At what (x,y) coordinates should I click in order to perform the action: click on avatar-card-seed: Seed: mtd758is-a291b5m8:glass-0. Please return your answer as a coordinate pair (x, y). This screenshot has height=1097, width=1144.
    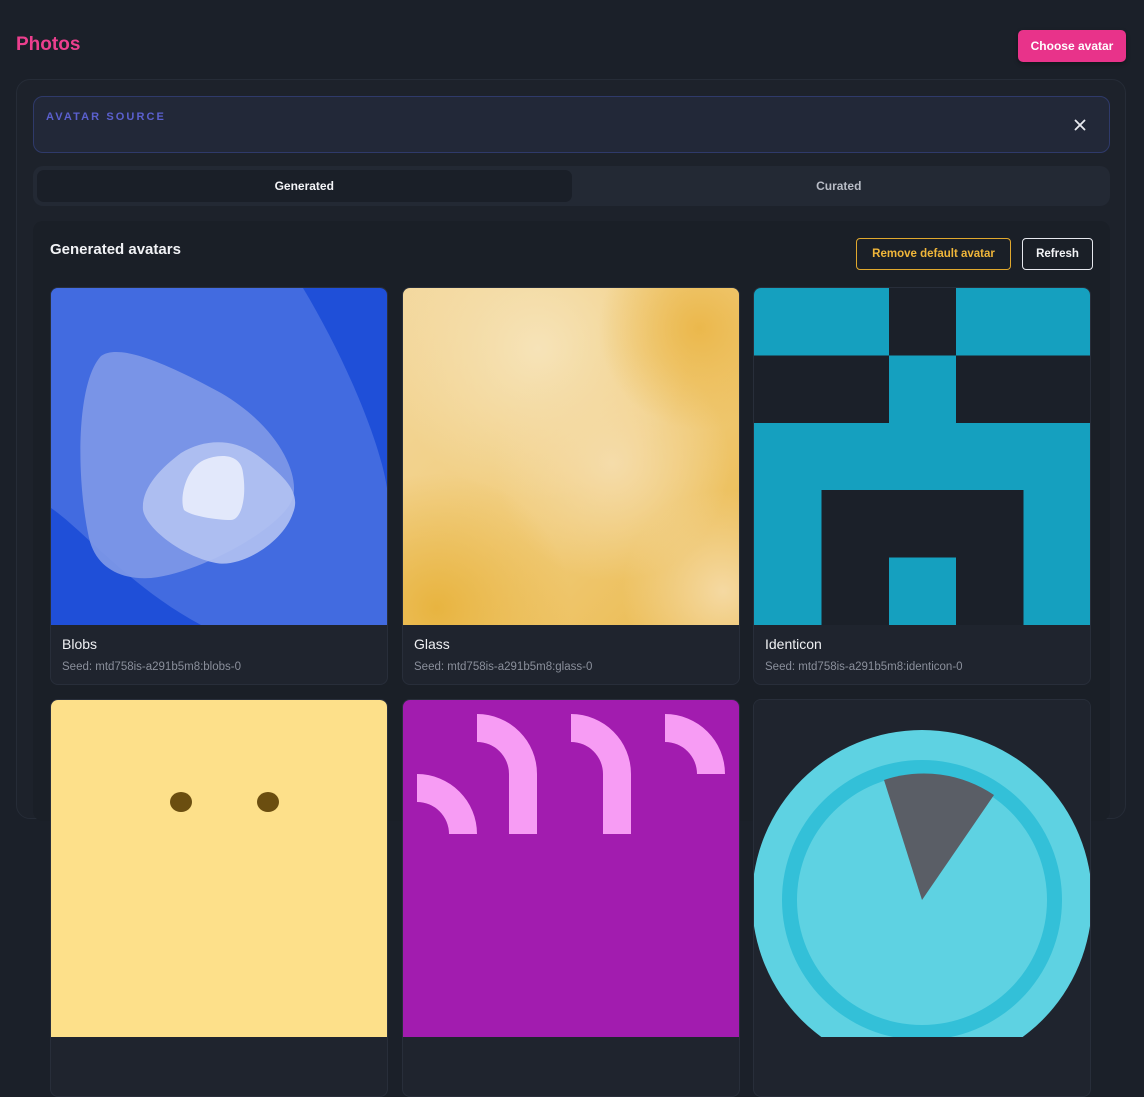
    Looking at the image, I should click on (503, 667).